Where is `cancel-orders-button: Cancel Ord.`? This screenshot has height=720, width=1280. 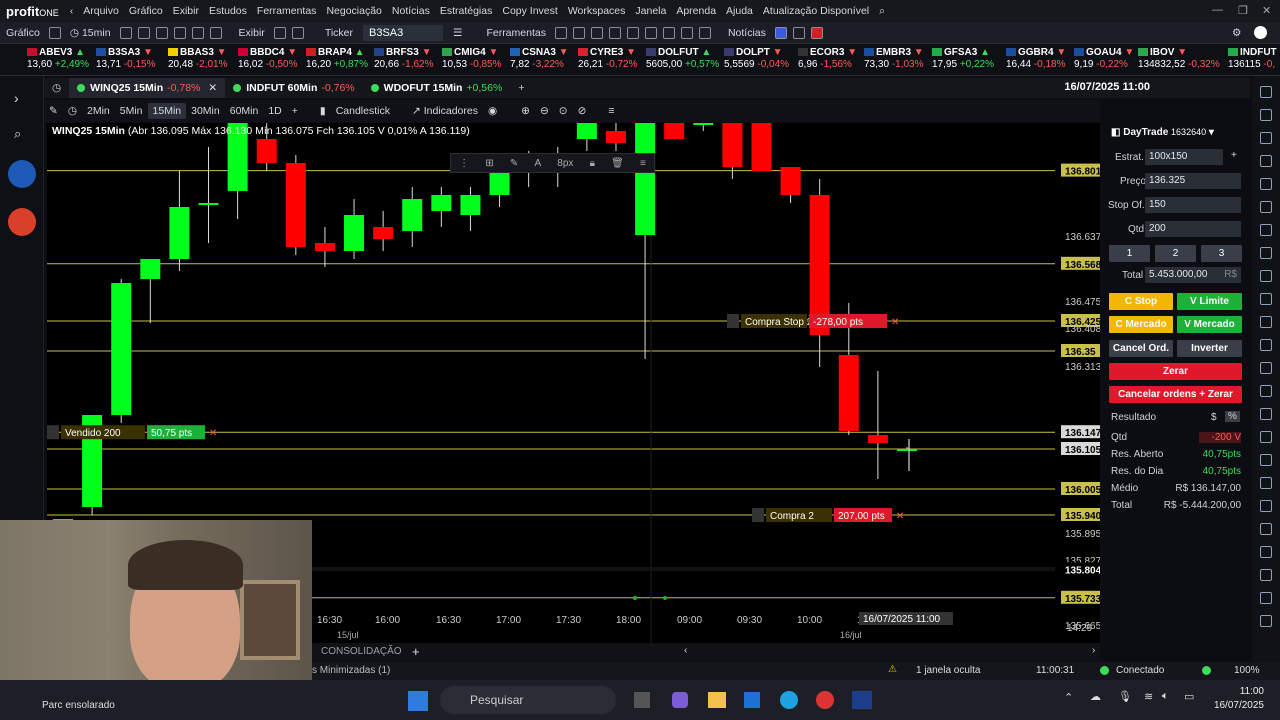
cancel-orders-button: Cancel Ord. is located at coordinates (1141, 348).